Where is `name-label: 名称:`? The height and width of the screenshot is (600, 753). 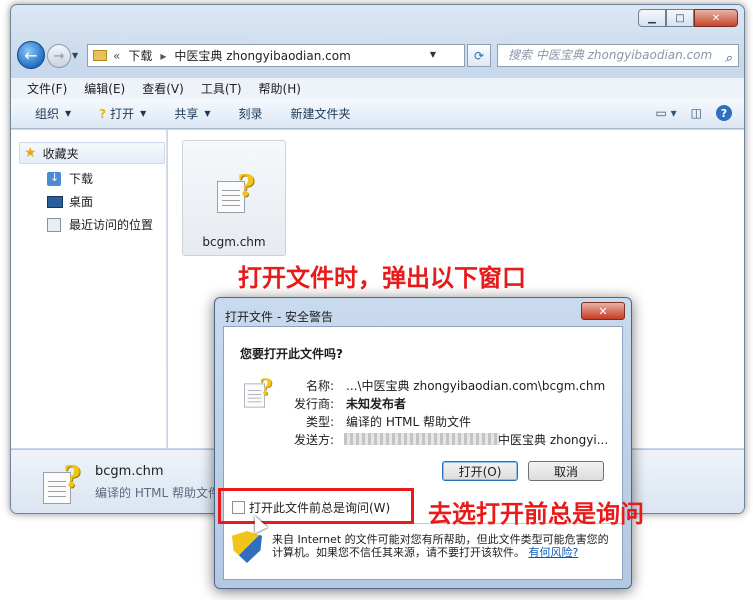
name-label: 名称: is located at coordinates (319, 386).